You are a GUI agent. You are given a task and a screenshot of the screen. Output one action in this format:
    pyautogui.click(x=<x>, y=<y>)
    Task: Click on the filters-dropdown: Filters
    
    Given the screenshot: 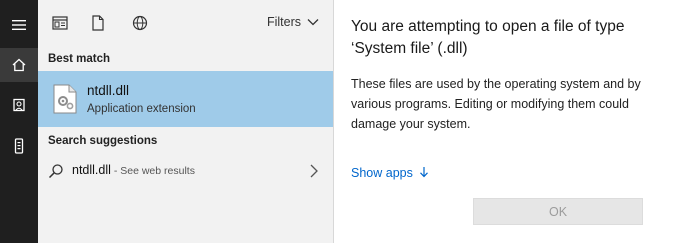 What is the action you would take?
    pyautogui.click(x=293, y=22)
    